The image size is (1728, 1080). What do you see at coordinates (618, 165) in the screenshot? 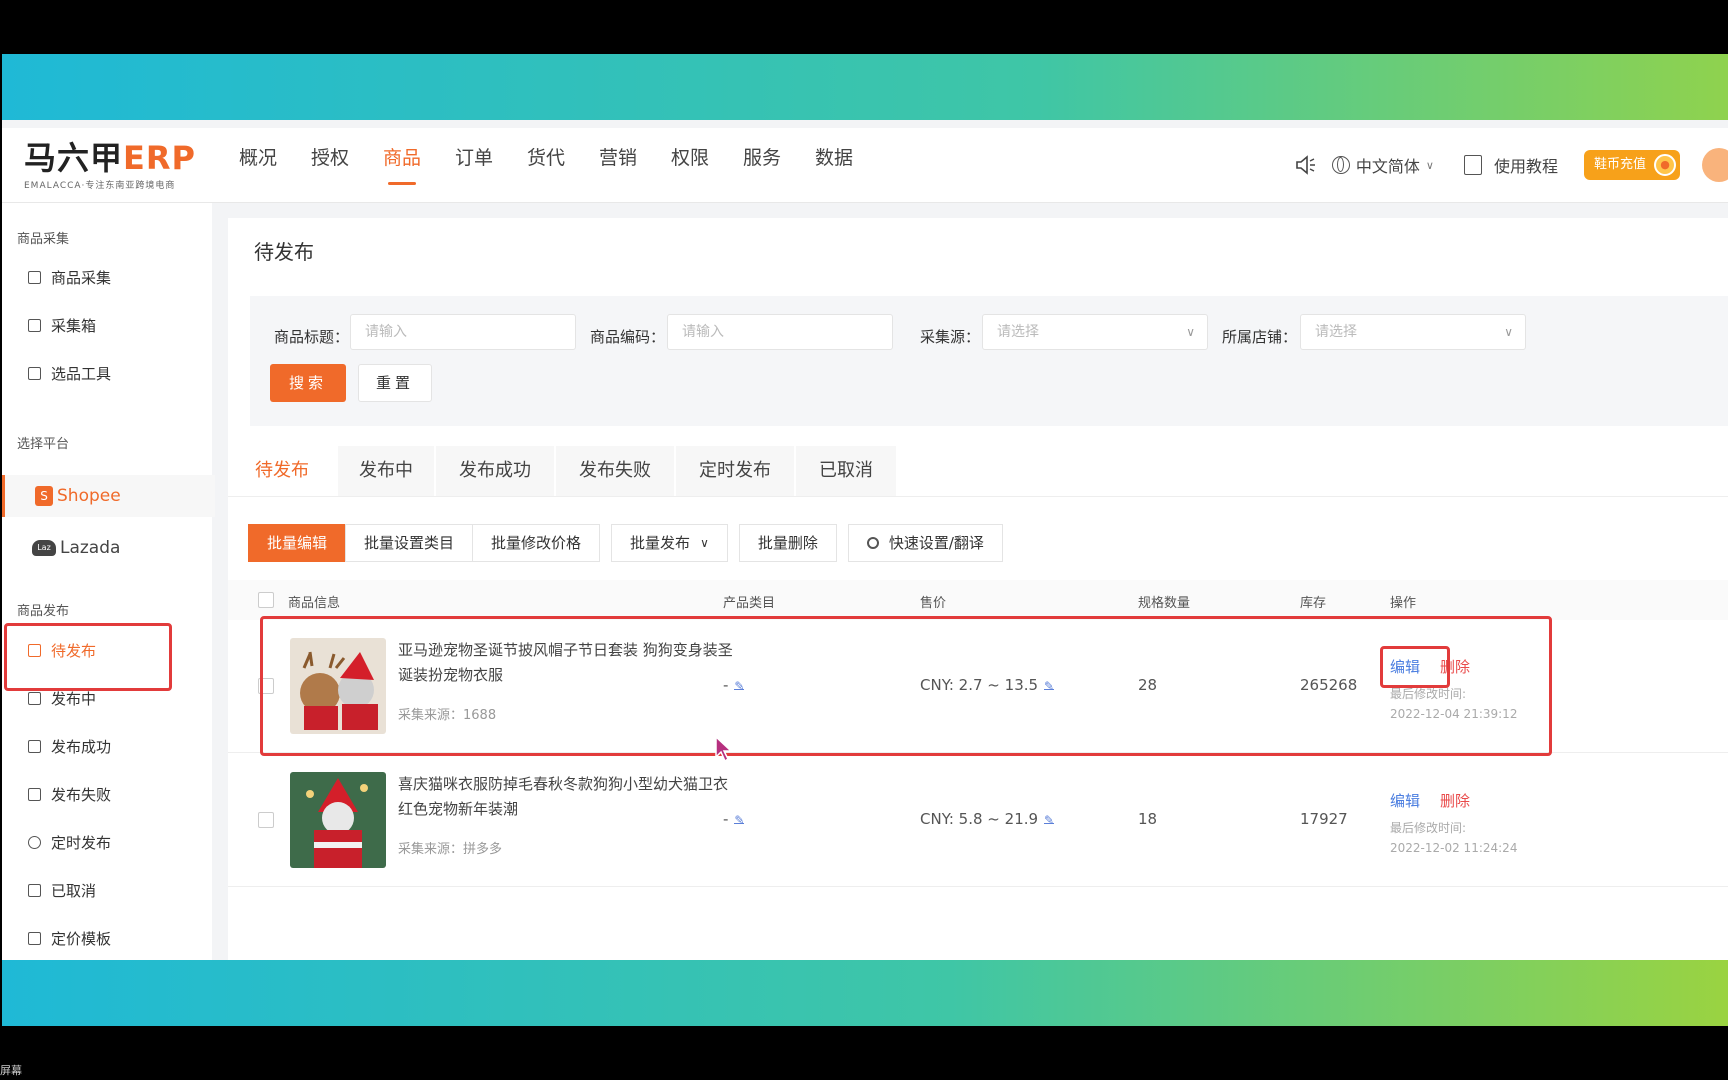
I see `nav-item-marketing: 营销` at bounding box center [618, 165].